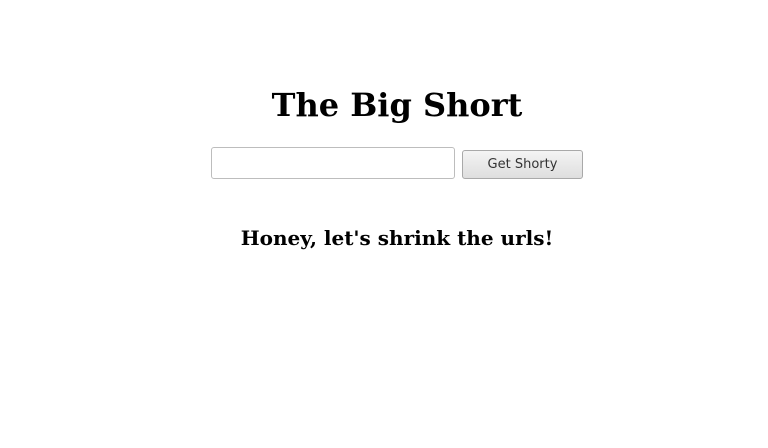 This screenshot has width=768, height=448. Describe the element at coordinates (397, 238) in the screenshot. I see `tagline: Honey, let's shrink the urls!` at that location.